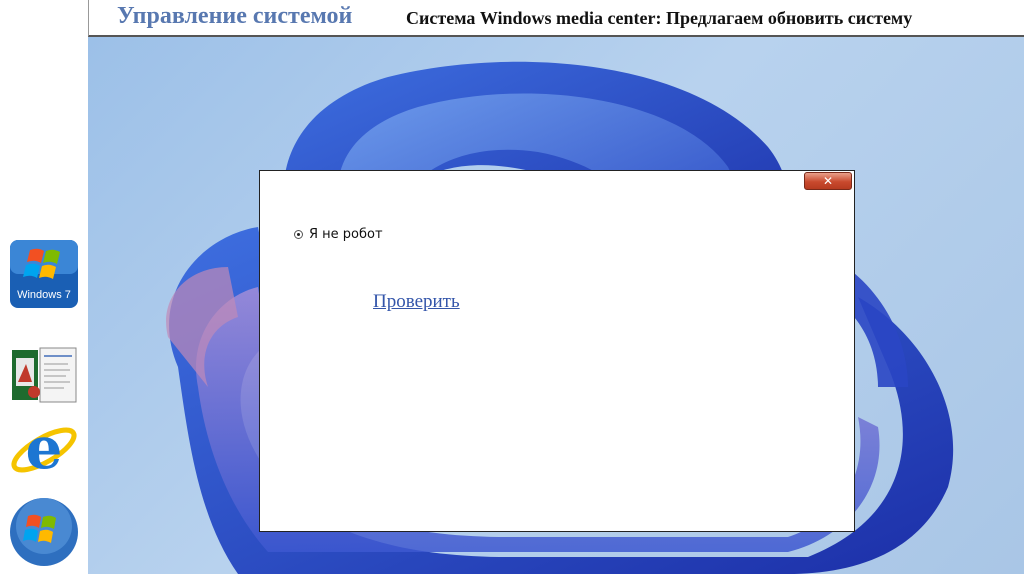 The width and height of the screenshot is (1024, 574). I want to click on svg-text: e, so click(44, 448).